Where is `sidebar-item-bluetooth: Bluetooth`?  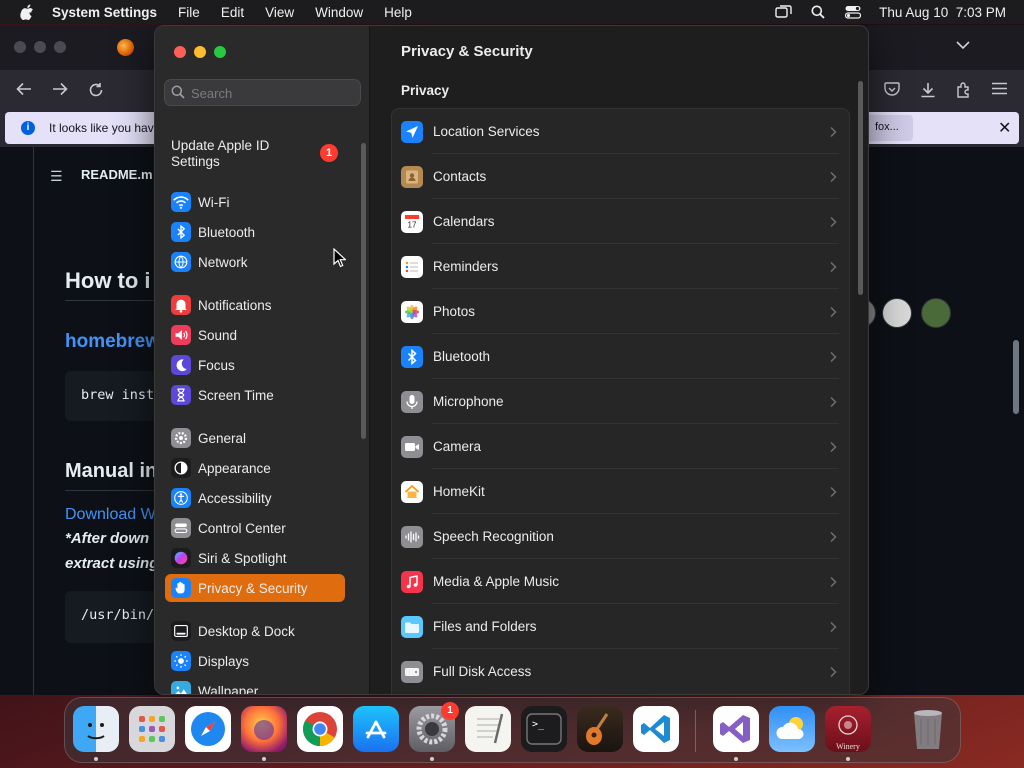
sidebar-item-bluetooth: Bluetooth is located at coordinates (255, 232).